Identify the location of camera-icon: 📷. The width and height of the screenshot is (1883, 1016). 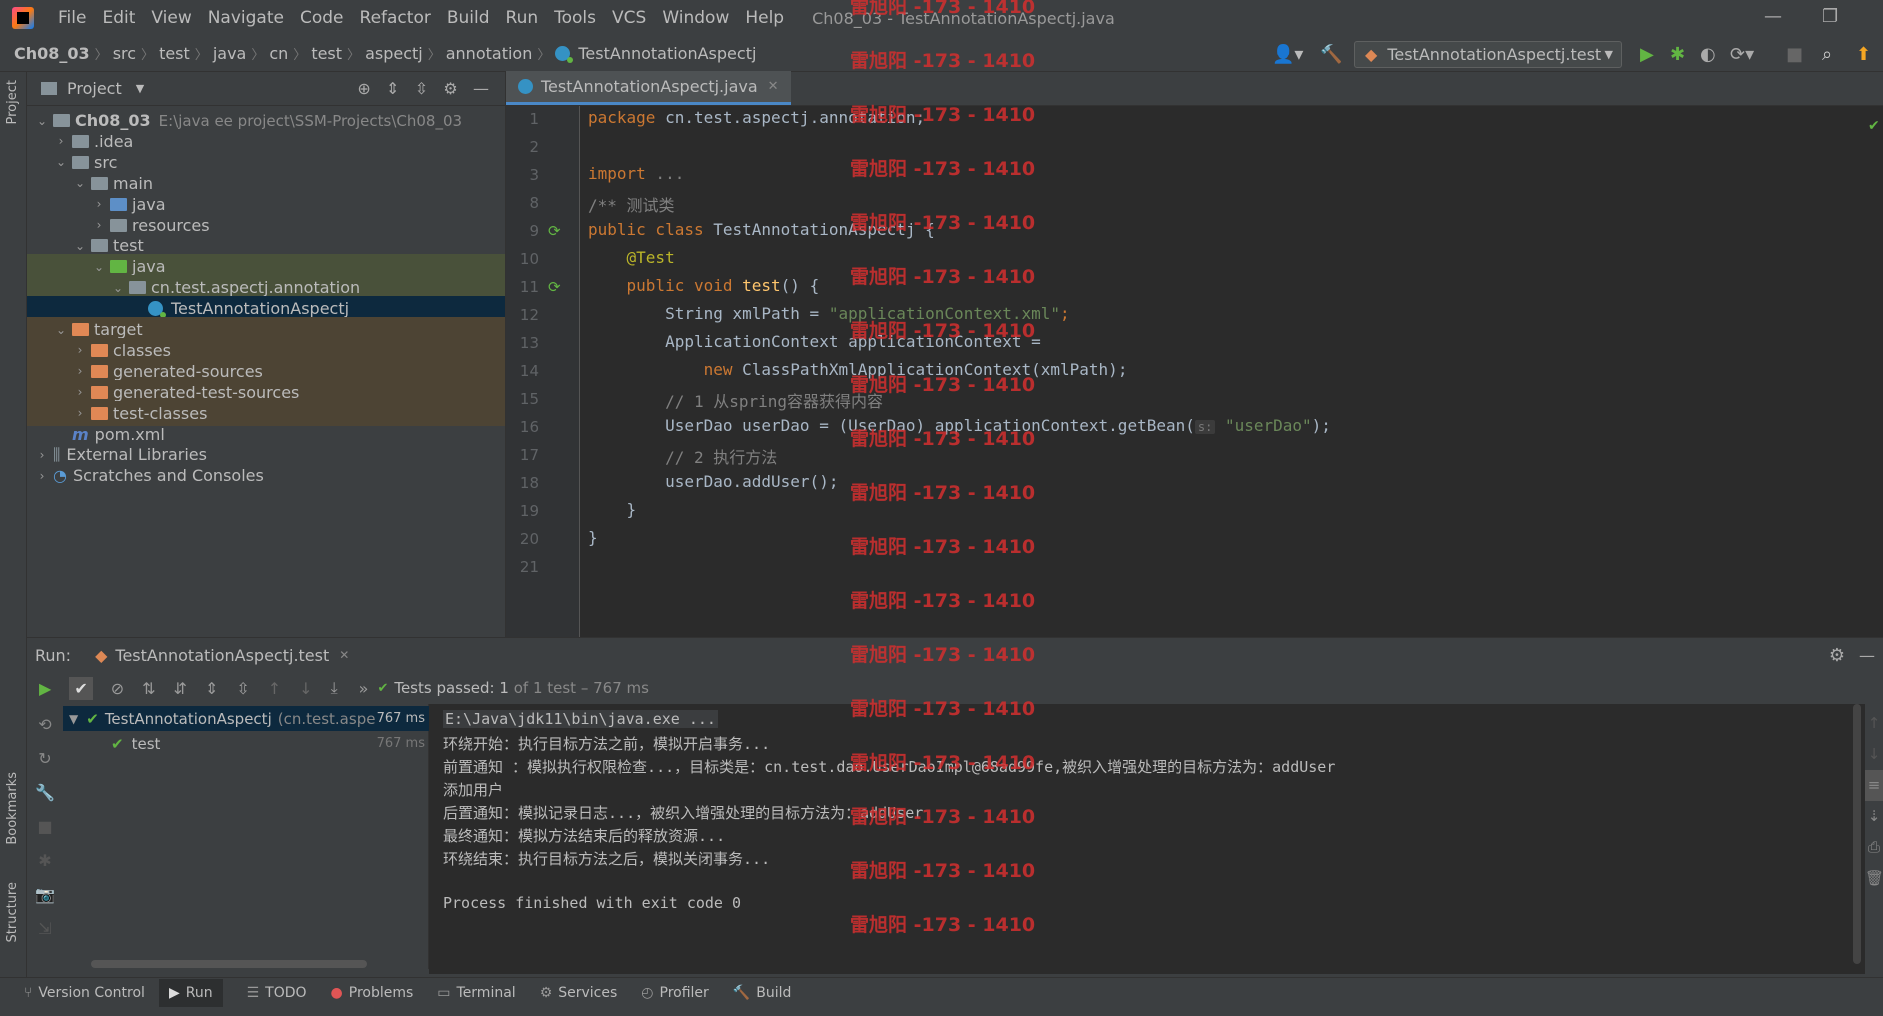
(45, 895).